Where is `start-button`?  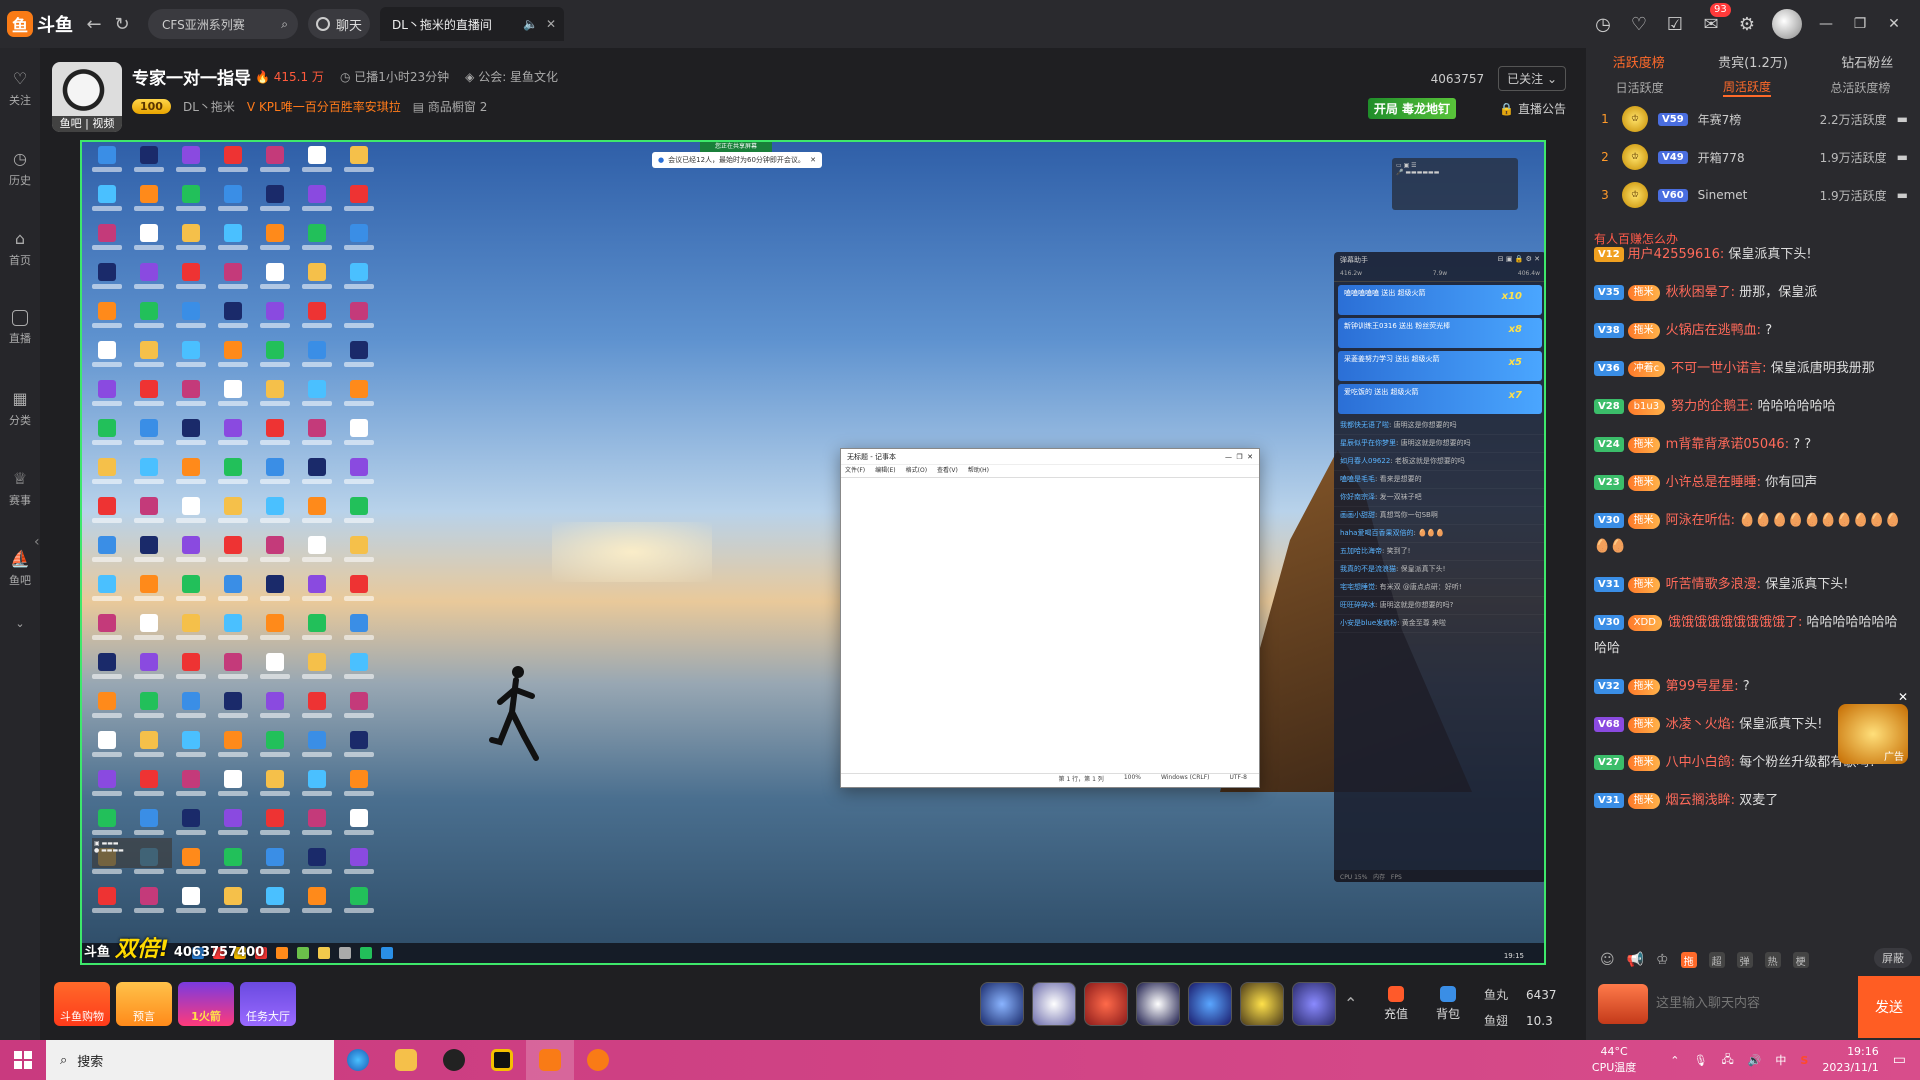 start-button is located at coordinates (23, 1060).